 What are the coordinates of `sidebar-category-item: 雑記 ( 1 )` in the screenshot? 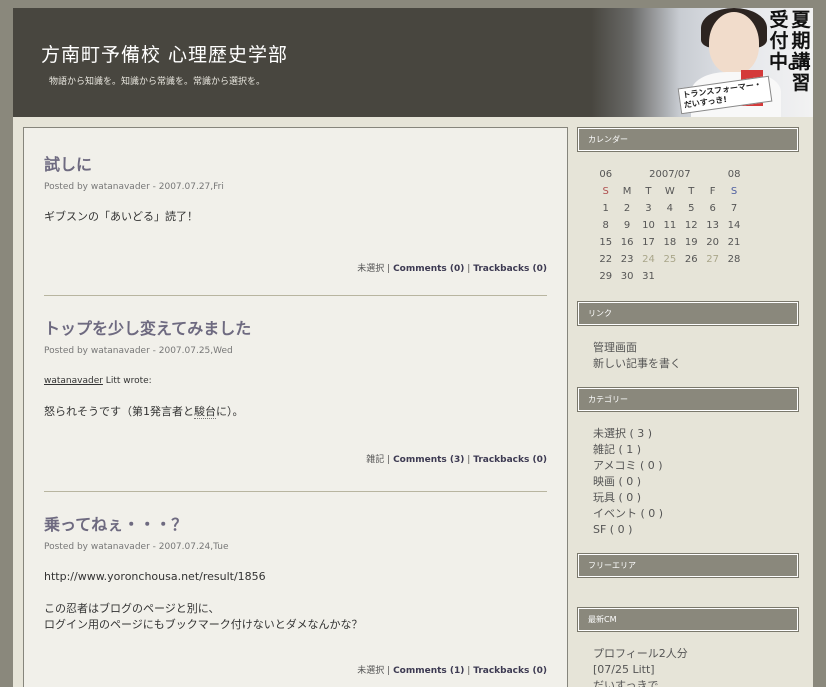 It's located at (628, 450).